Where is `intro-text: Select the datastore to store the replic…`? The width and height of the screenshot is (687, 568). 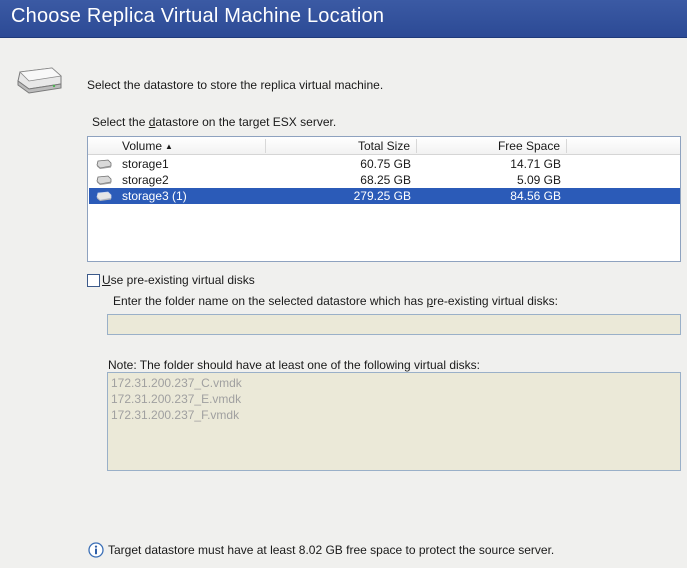 intro-text: Select the datastore to store the replic… is located at coordinates (235, 85).